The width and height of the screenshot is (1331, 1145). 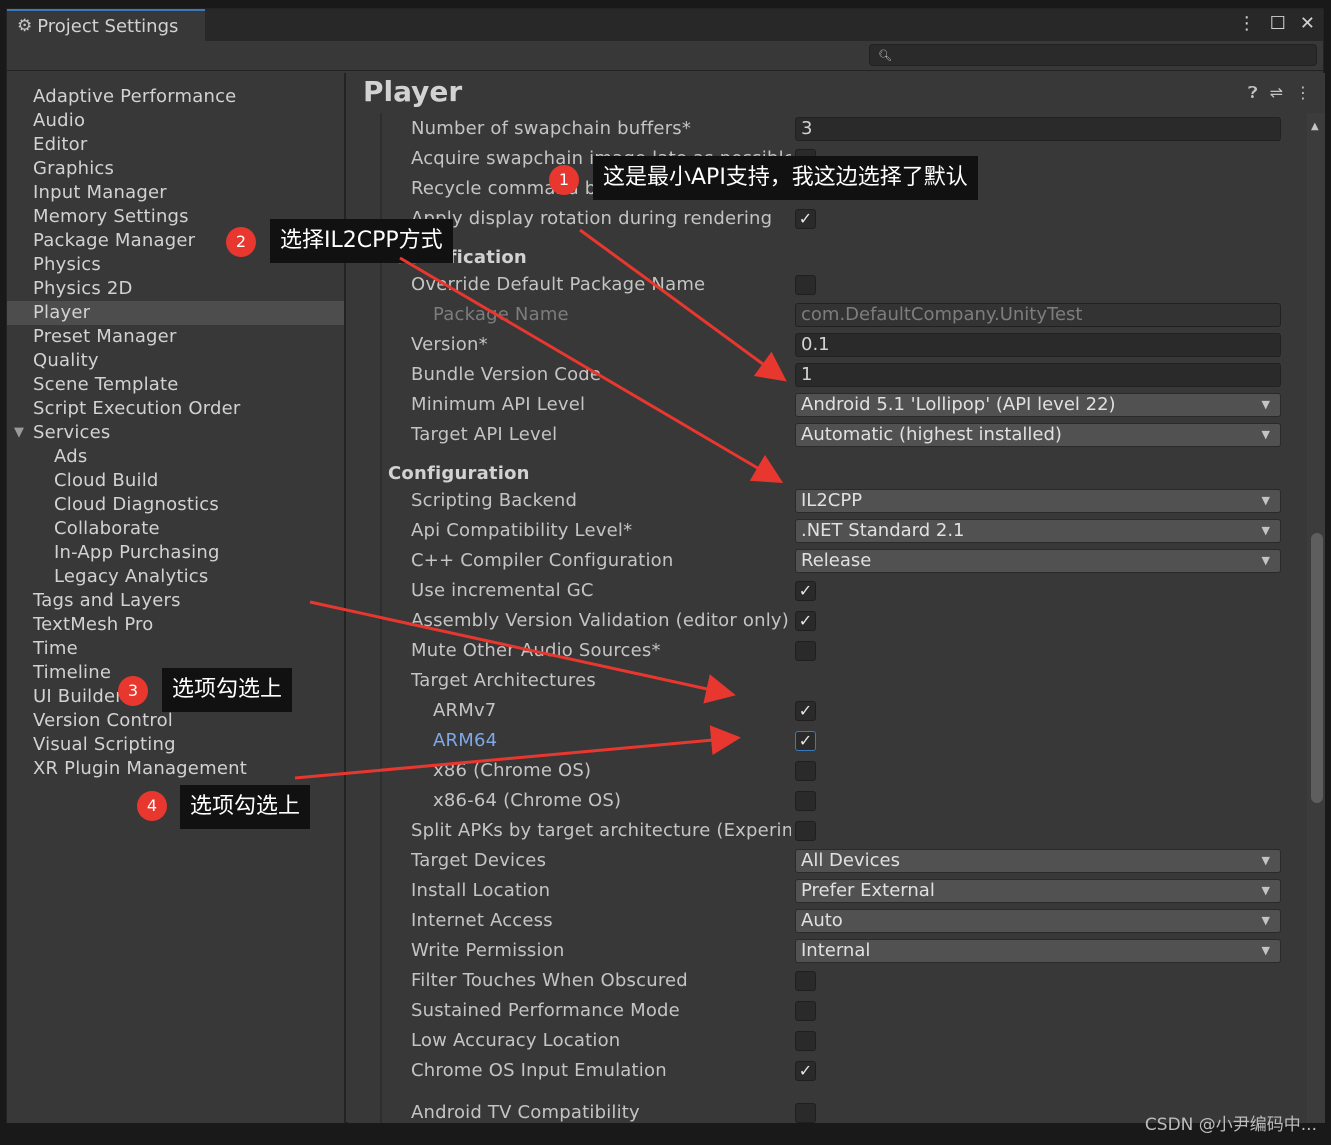 I want to click on sidebar-item-tags-and-layers: Tags and Layers, so click(x=175, y=601).